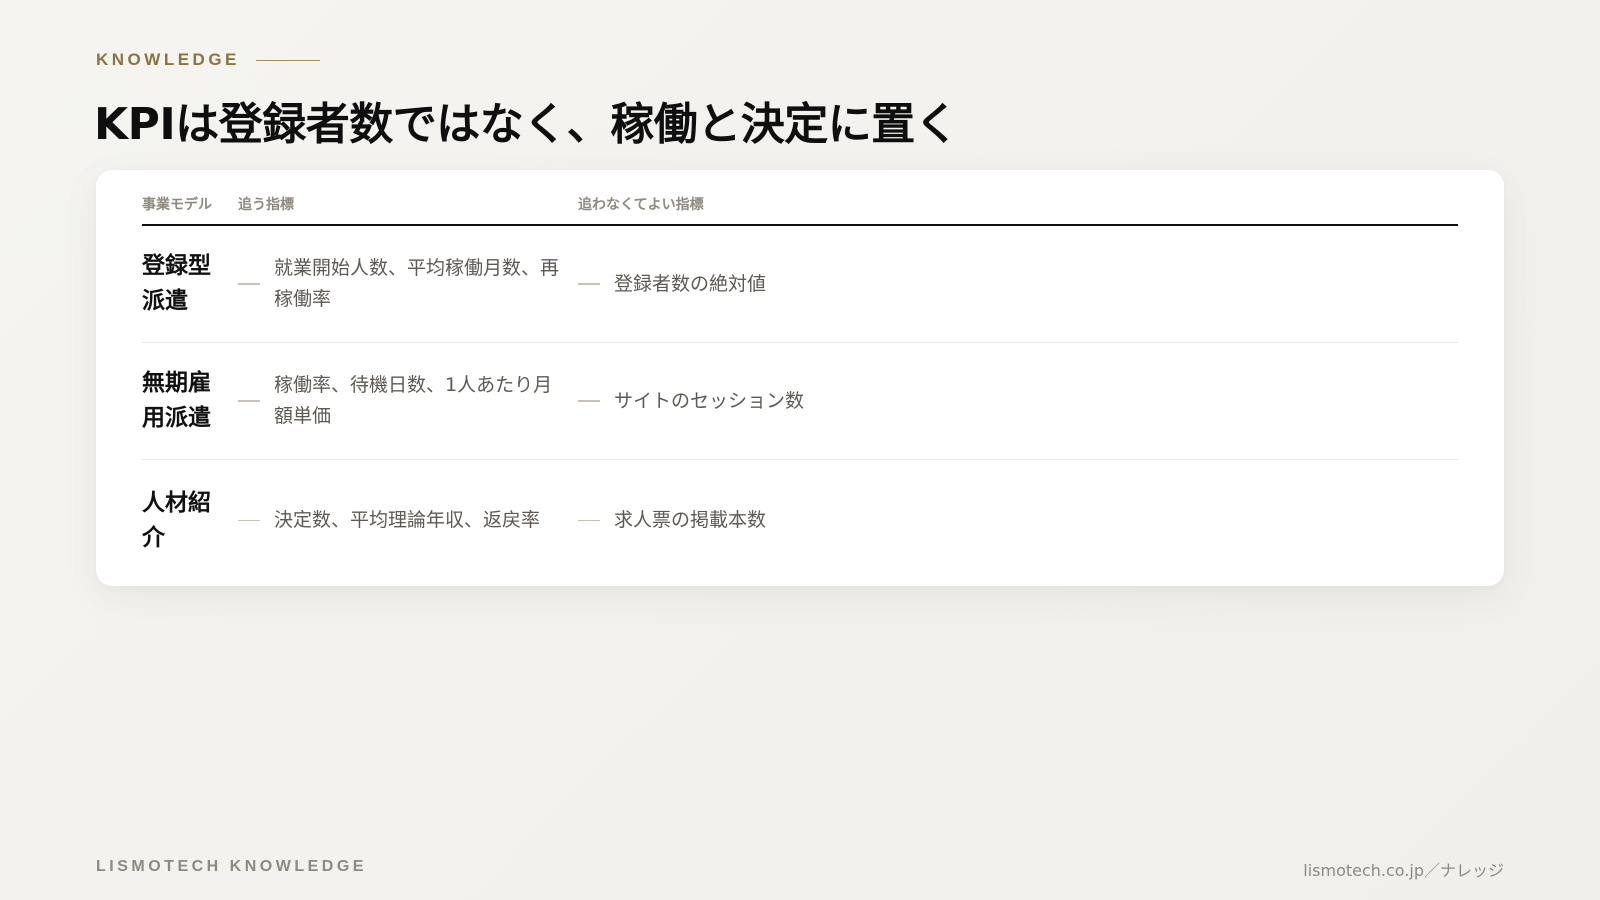 Image resolution: width=1600 pixels, height=900 pixels. Describe the element at coordinates (709, 400) in the screenshot. I see `ignore-metric-text: サイトのセッション数` at that location.